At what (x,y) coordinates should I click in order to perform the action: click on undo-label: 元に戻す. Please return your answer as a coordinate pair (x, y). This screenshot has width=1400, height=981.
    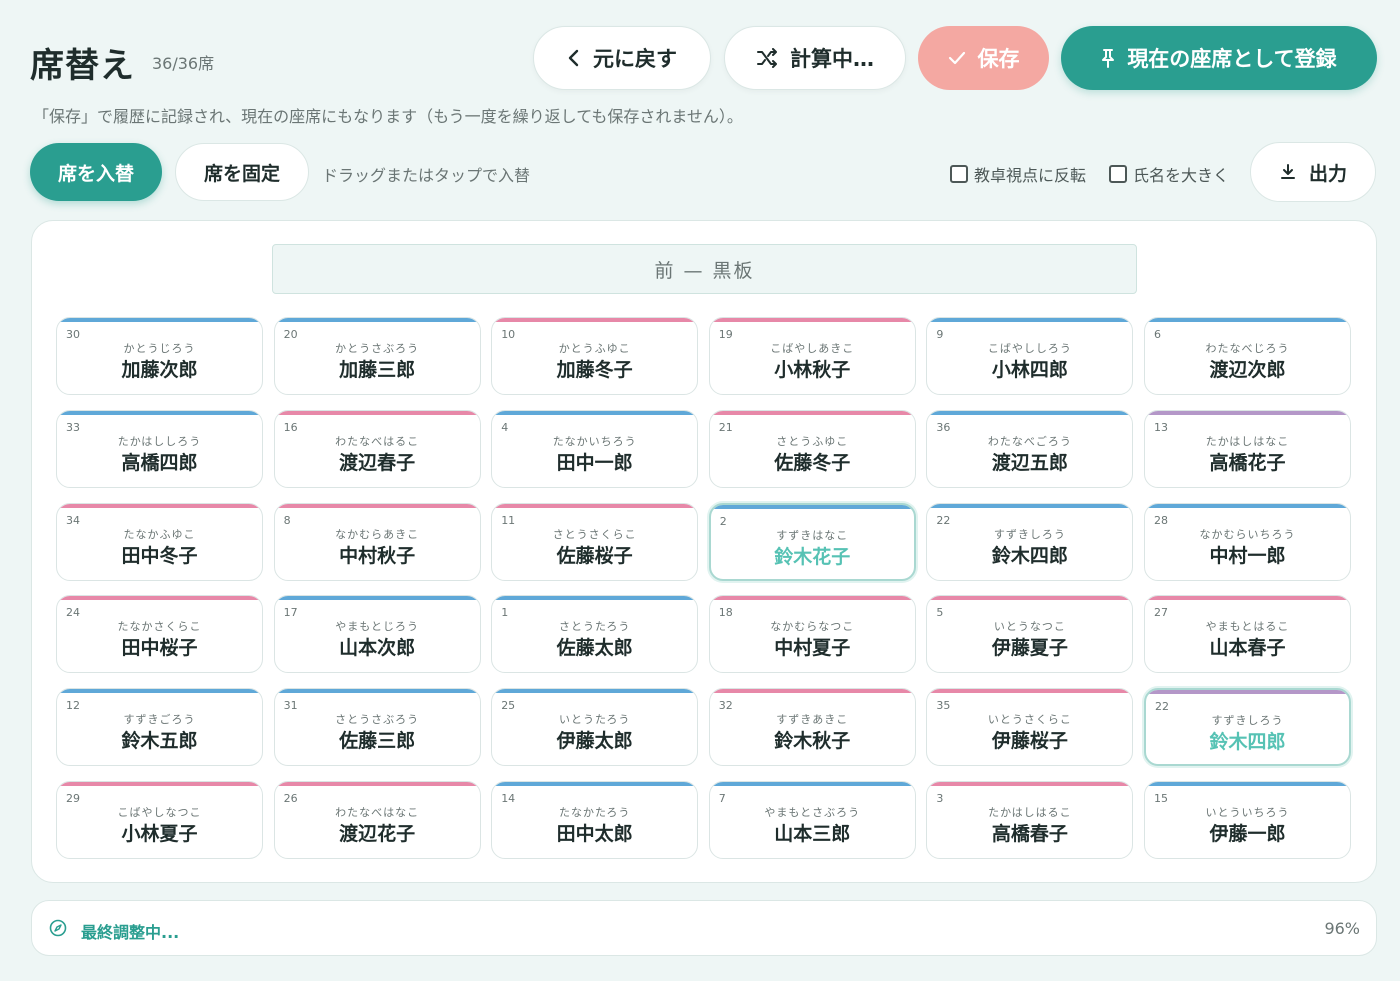
    Looking at the image, I should click on (635, 59).